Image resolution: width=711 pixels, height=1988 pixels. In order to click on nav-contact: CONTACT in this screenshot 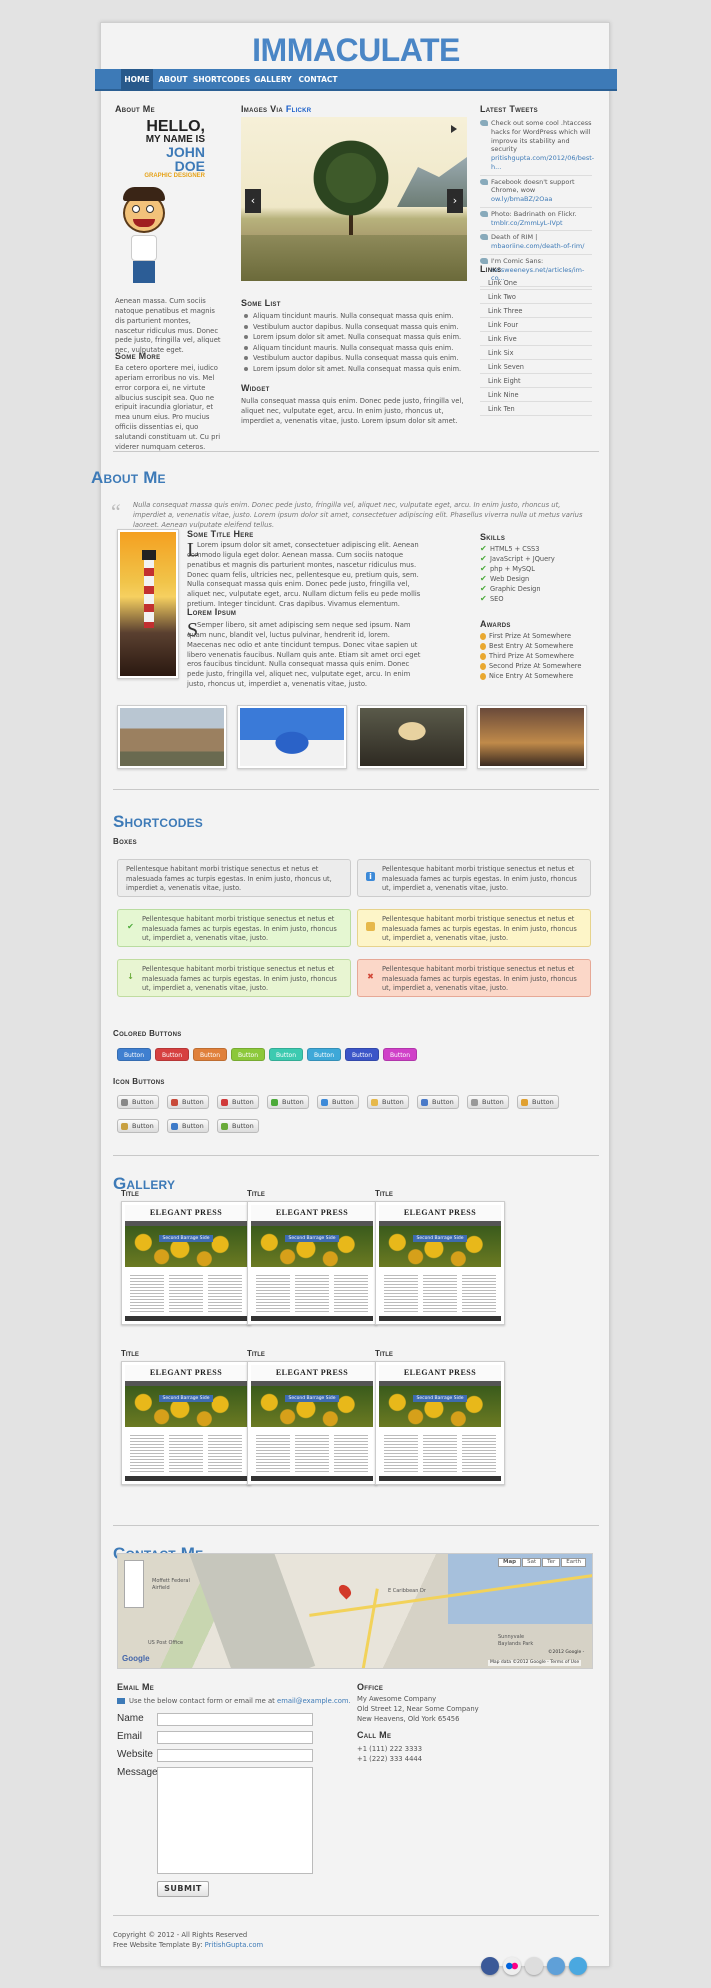, I will do `click(318, 80)`.